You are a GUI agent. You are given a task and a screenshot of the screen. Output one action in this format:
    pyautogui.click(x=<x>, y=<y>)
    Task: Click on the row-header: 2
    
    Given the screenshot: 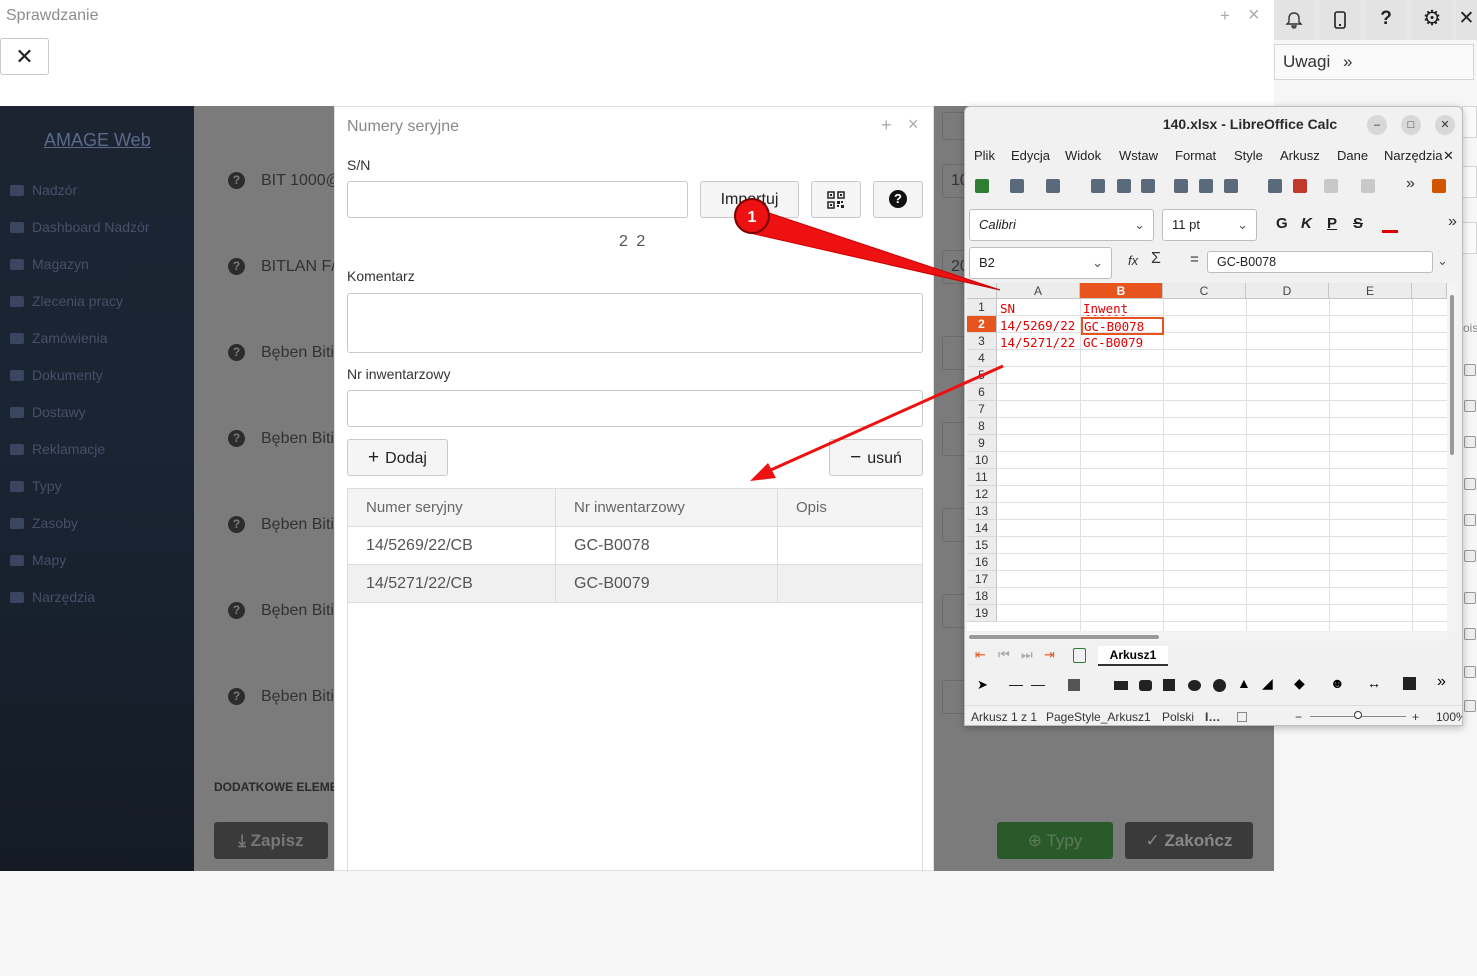 What is the action you would take?
    pyautogui.click(x=982, y=324)
    